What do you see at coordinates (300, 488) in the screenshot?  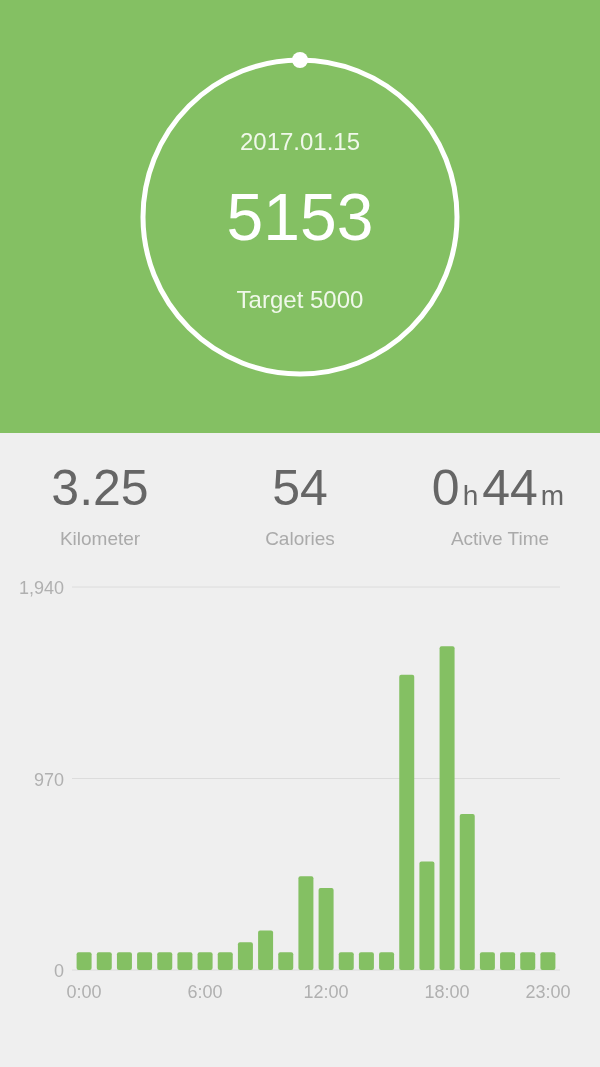 I see `stat-value: 54` at bounding box center [300, 488].